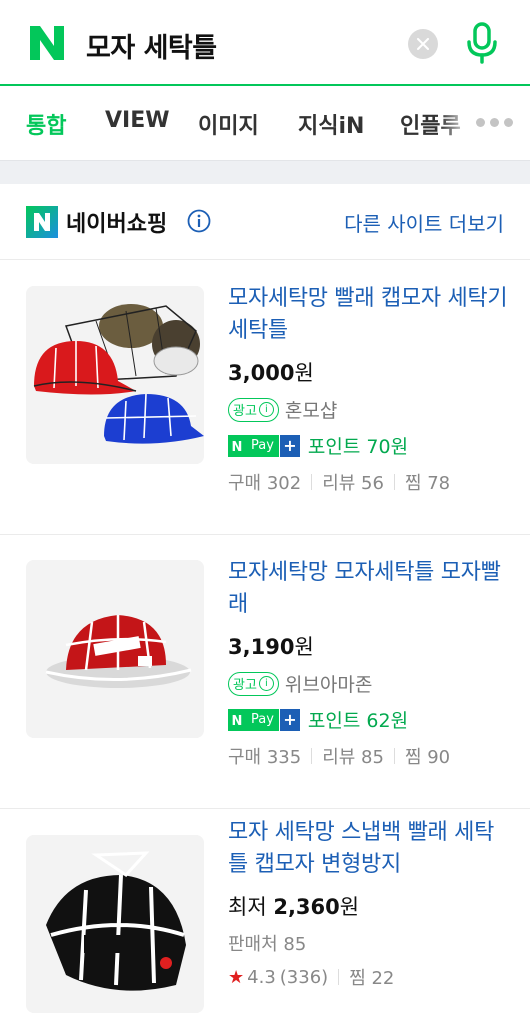 The image size is (530, 1024). What do you see at coordinates (331, 124) in the screenshot?
I see `tab-knowledge-in: 지식iN` at bounding box center [331, 124].